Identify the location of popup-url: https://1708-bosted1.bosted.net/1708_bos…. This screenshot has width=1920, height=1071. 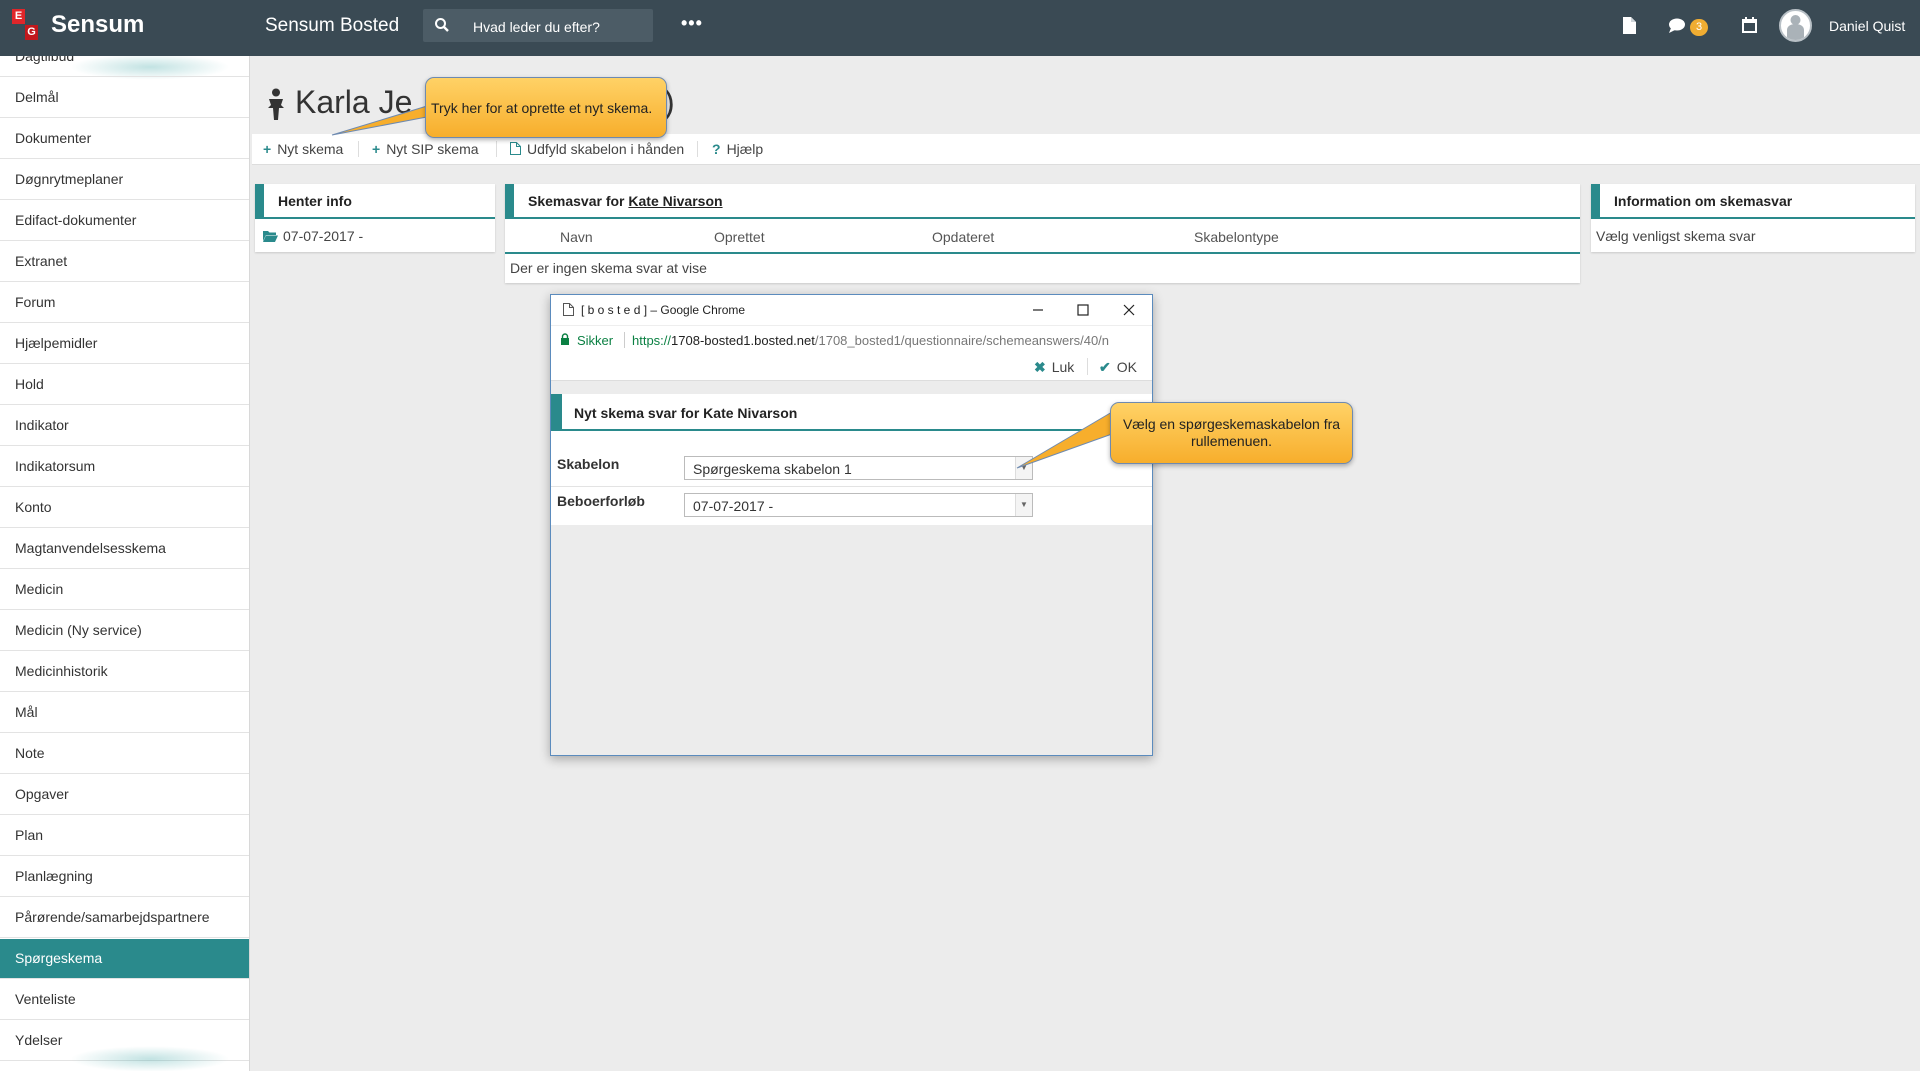
(888, 340).